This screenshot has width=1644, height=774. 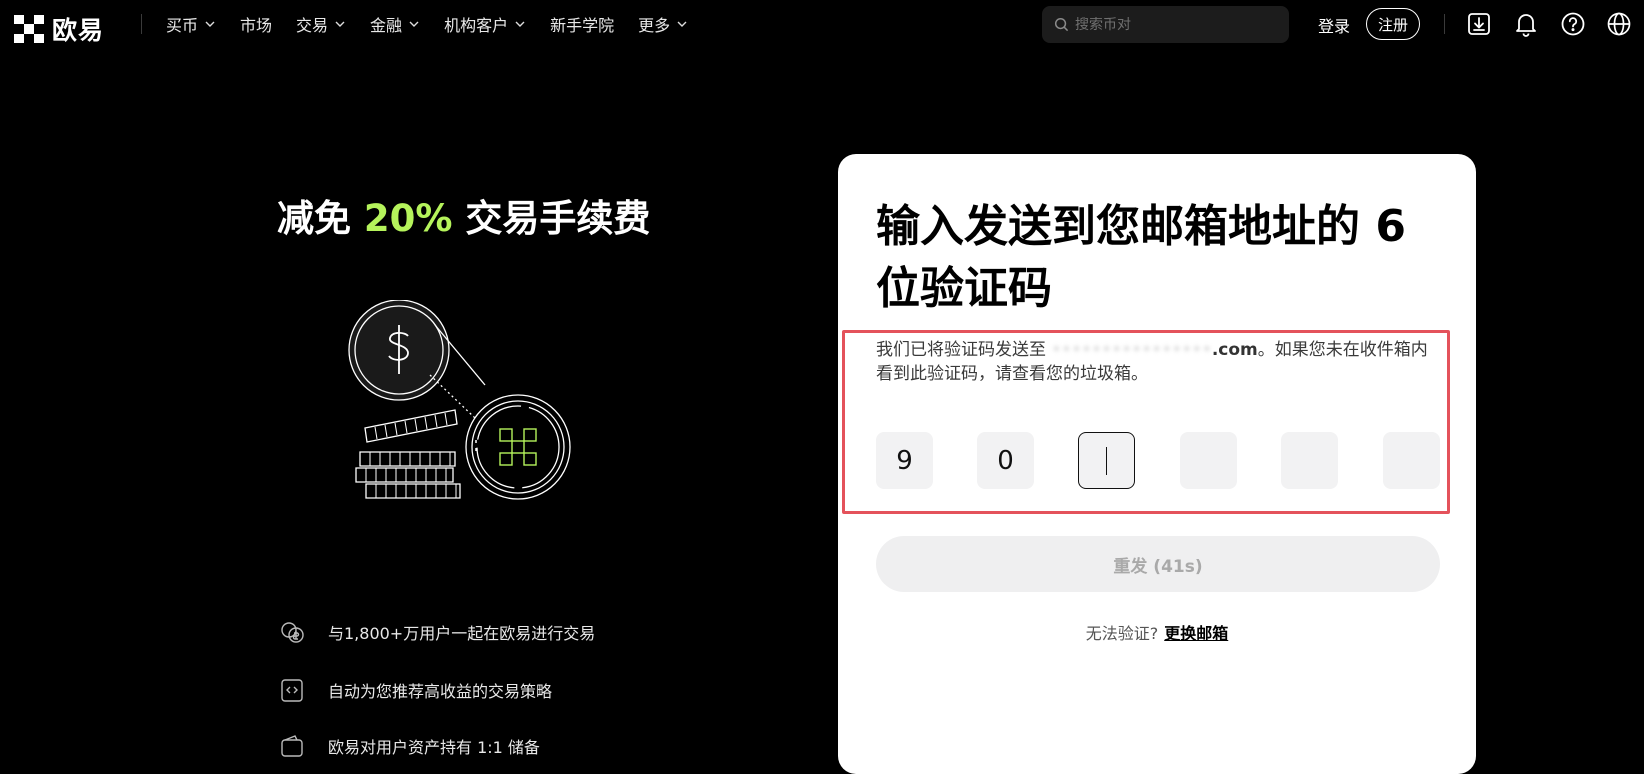 I want to click on cant-verify-row: 无法验证? 更换邮箱, so click(x=1157, y=632).